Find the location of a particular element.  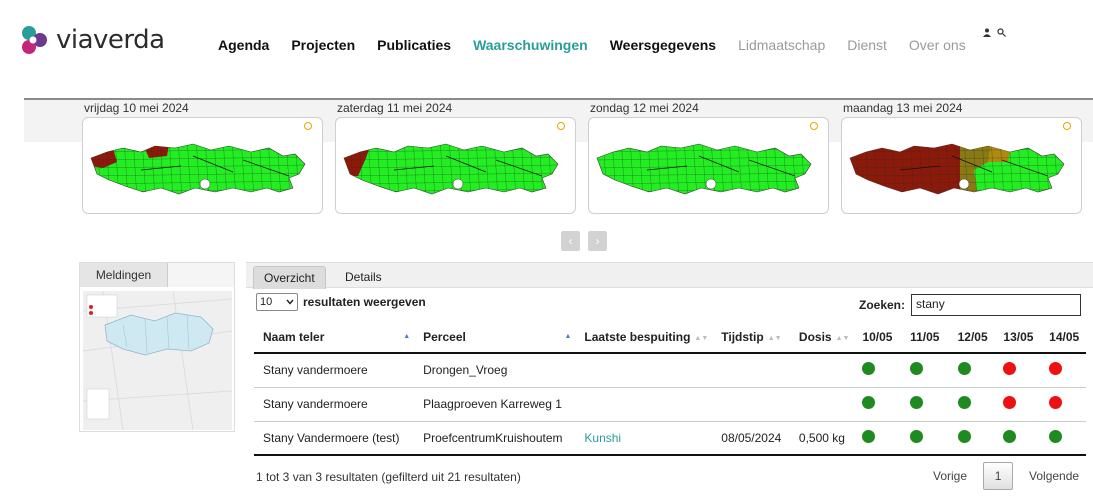

cell-laatste-bespuiting: Kunshi is located at coordinates (644, 438).